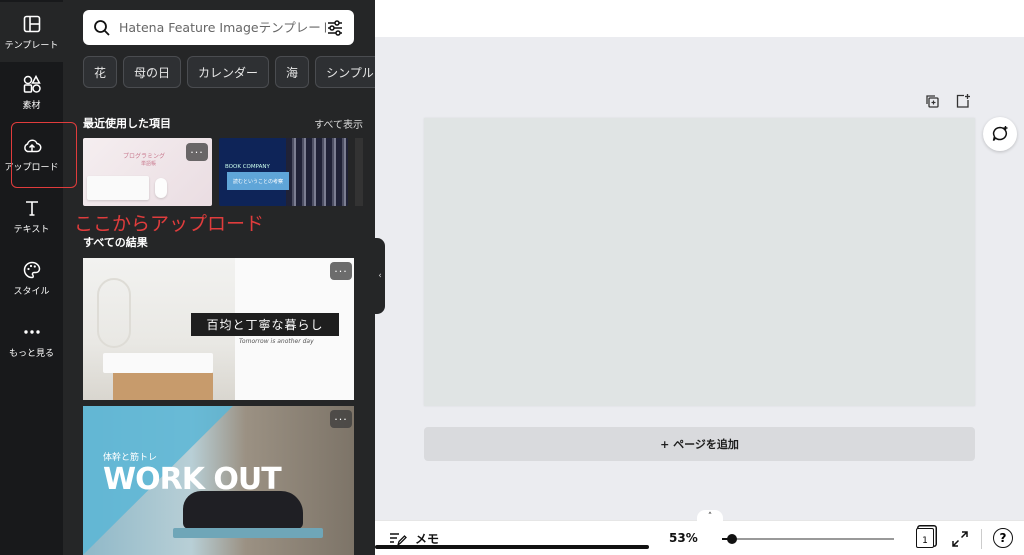 This screenshot has width=1024, height=555. Describe the element at coordinates (31, 353) in the screenshot. I see `rail-label: もっと見る` at that location.